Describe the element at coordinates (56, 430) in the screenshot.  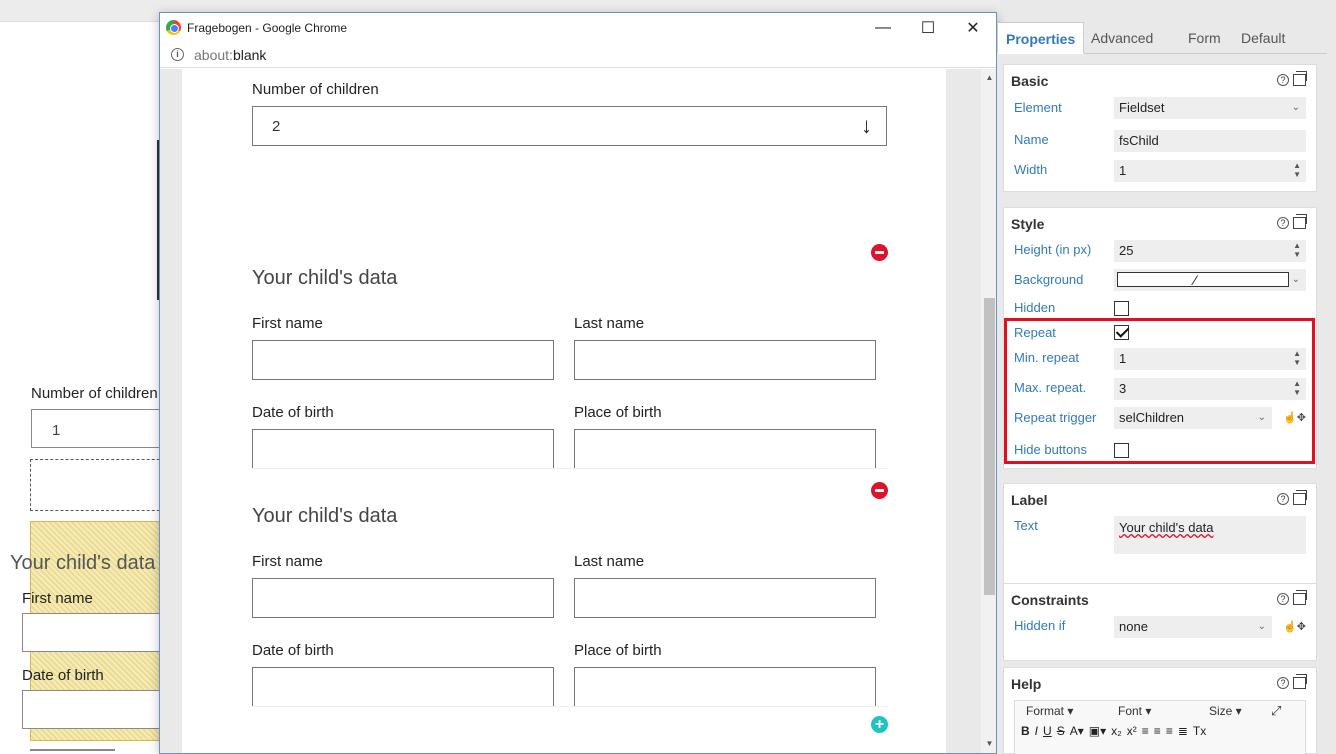
I see `bg-number-children-value: 1` at that location.